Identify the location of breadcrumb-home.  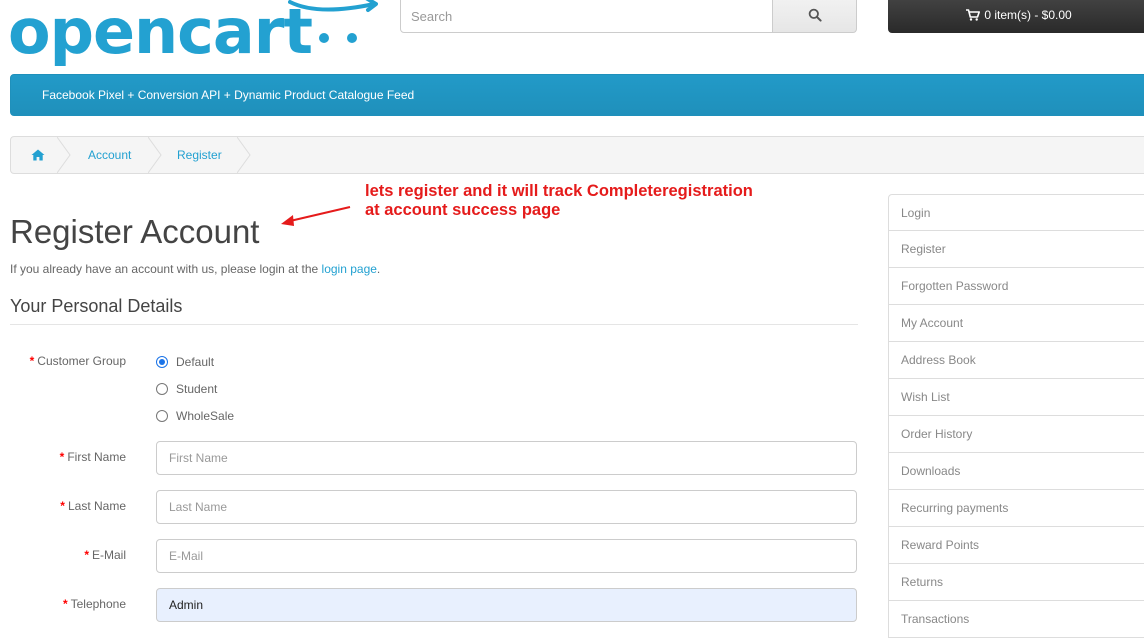
(38, 155).